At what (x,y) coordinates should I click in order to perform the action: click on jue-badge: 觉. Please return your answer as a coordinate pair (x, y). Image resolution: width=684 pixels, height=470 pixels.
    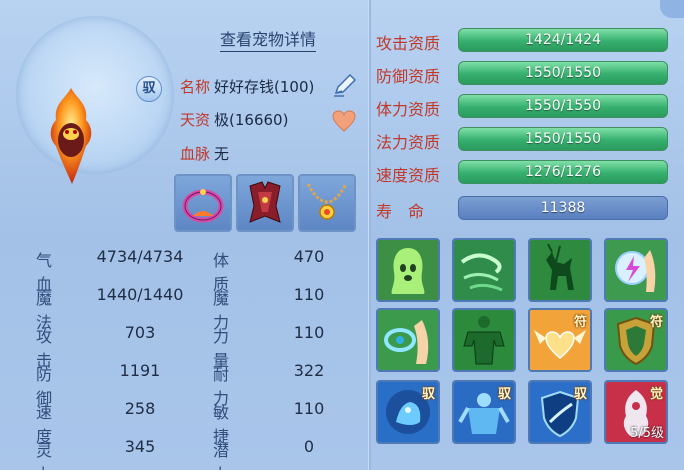
    Looking at the image, I should click on (656, 394).